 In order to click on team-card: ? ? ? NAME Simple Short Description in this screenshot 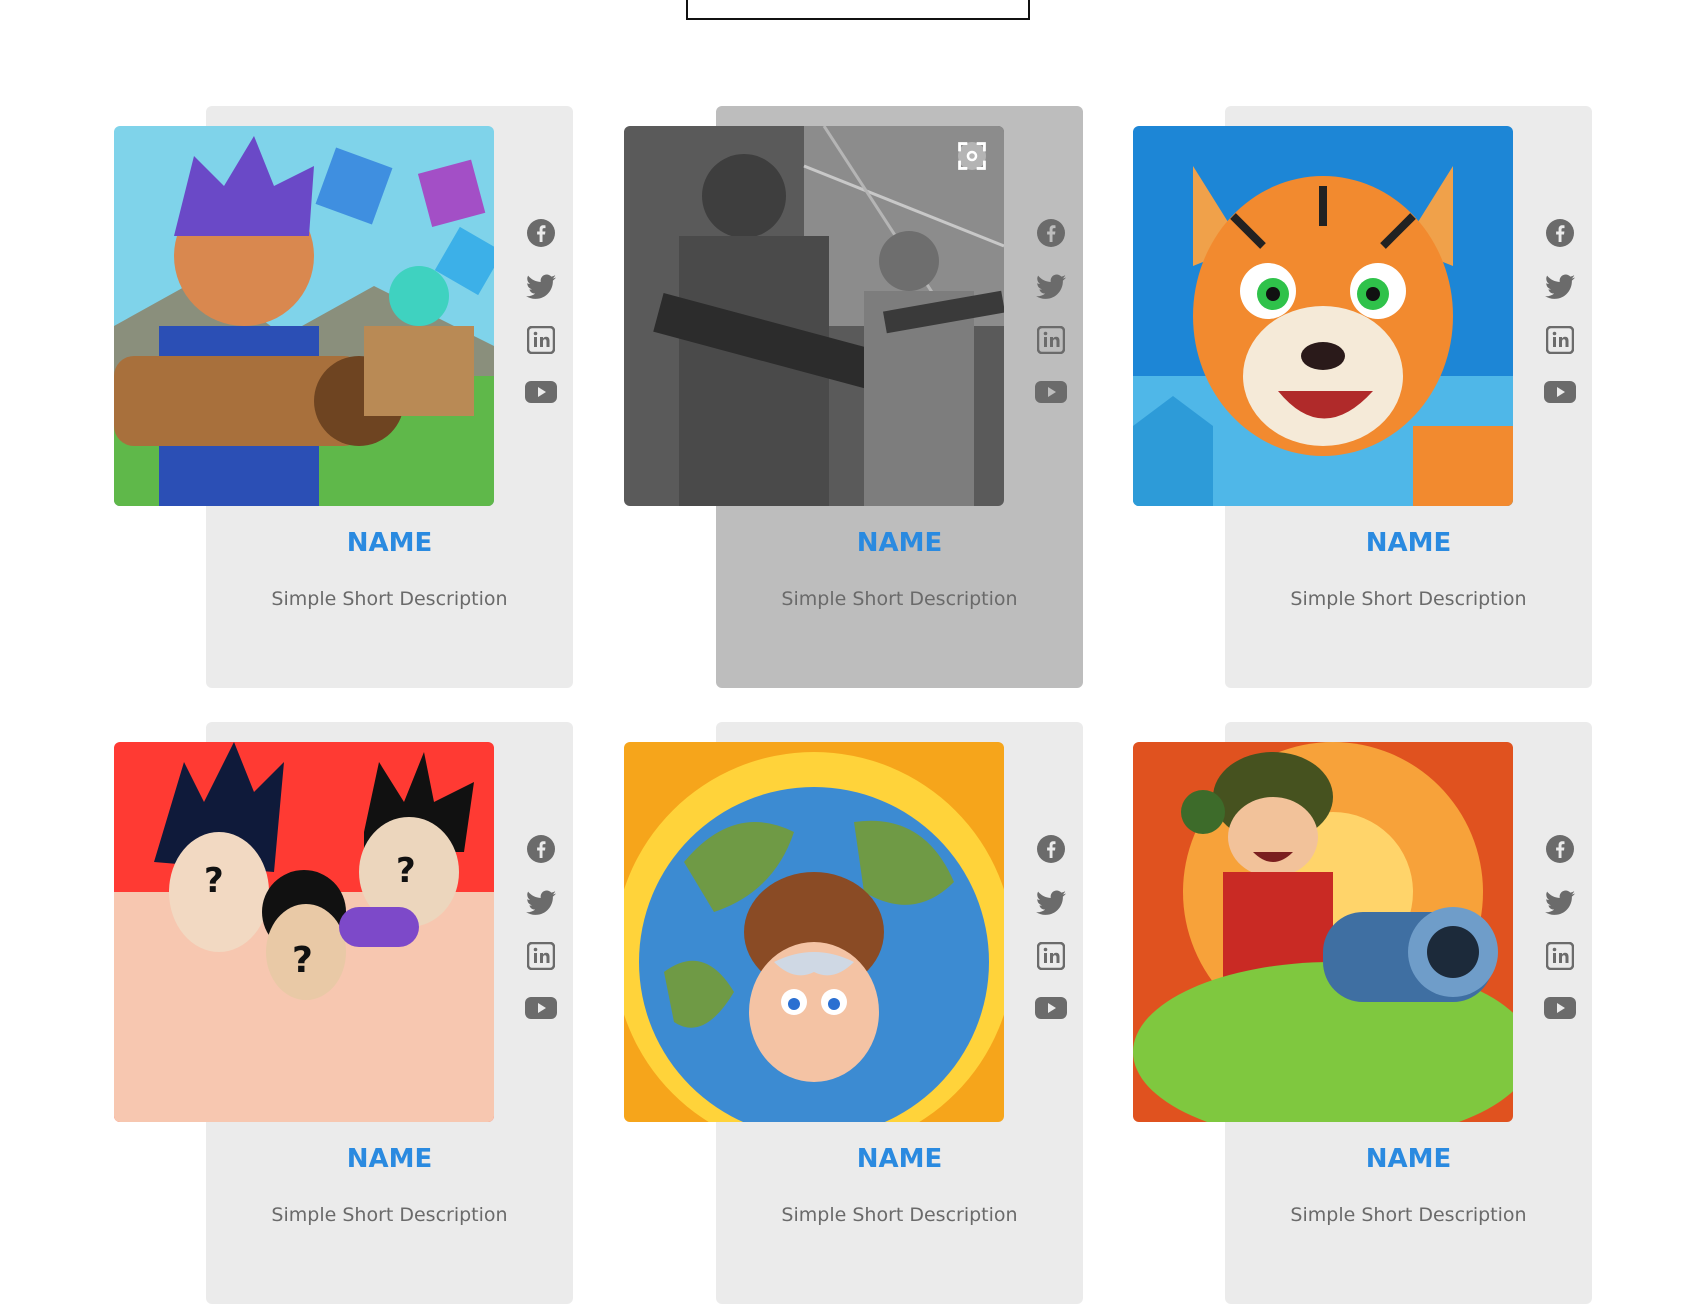, I will do `click(343, 1013)`.